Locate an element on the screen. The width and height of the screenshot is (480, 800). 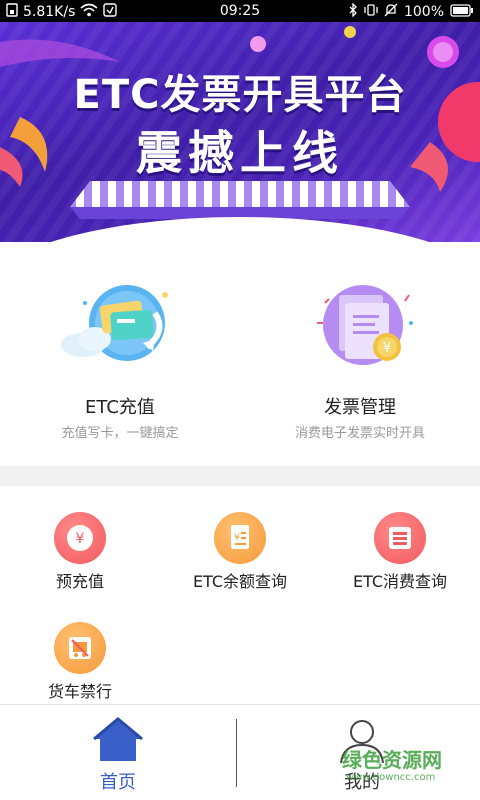
etc-balance-query-item: ¥ ETC余额查询 is located at coordinates (240, 541).